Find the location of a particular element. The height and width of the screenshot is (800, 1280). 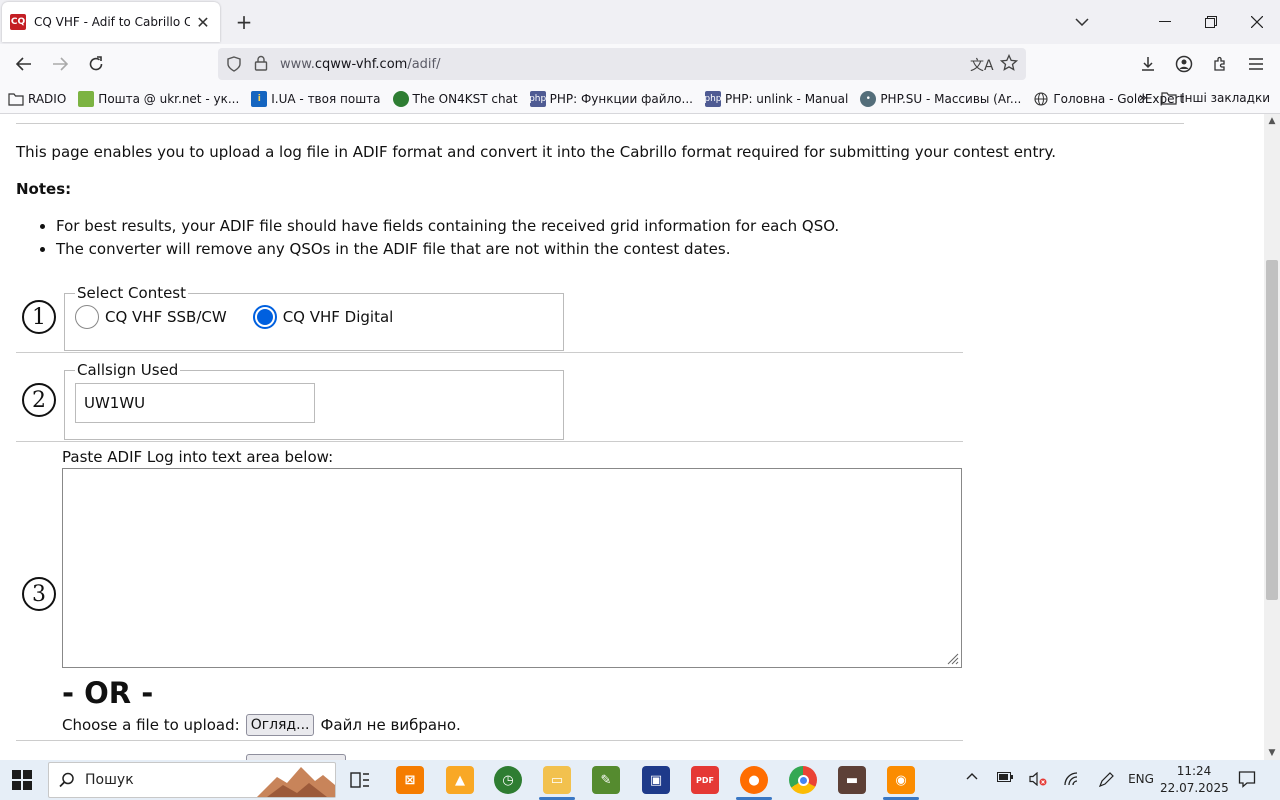

bookmark-item: RADIO is located at coordinates (37, 99).